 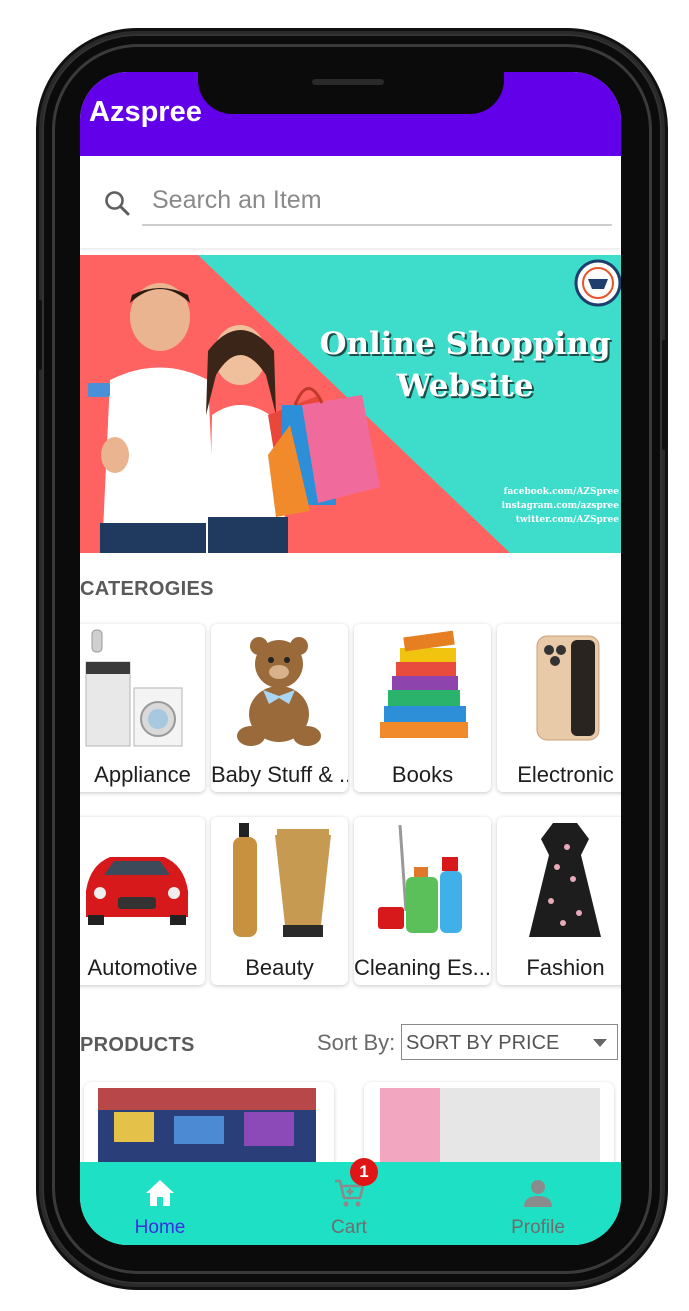 I want to click on category-card-books: Books, so click(x=422, y=708).